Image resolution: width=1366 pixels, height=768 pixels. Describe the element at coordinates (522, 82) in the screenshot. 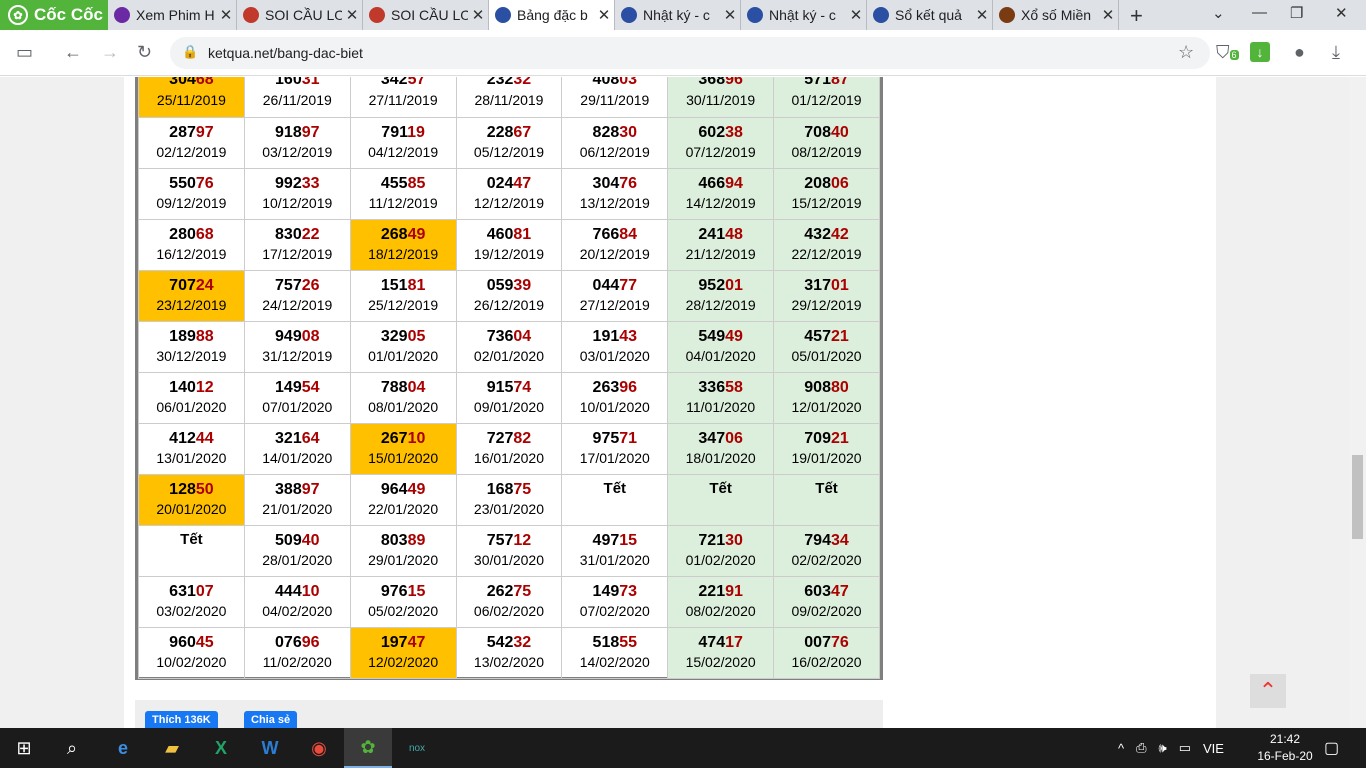

I see `result-number-tail: 32` at that location.